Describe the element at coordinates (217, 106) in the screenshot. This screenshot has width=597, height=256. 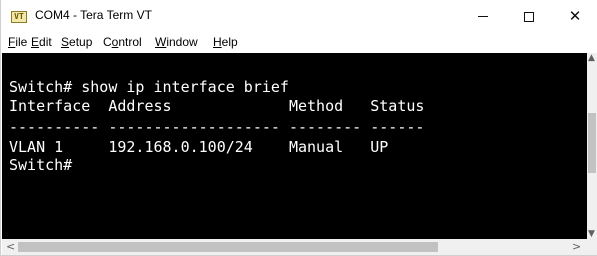
I see `terminal-line: Interface Address Method Status` at that location.